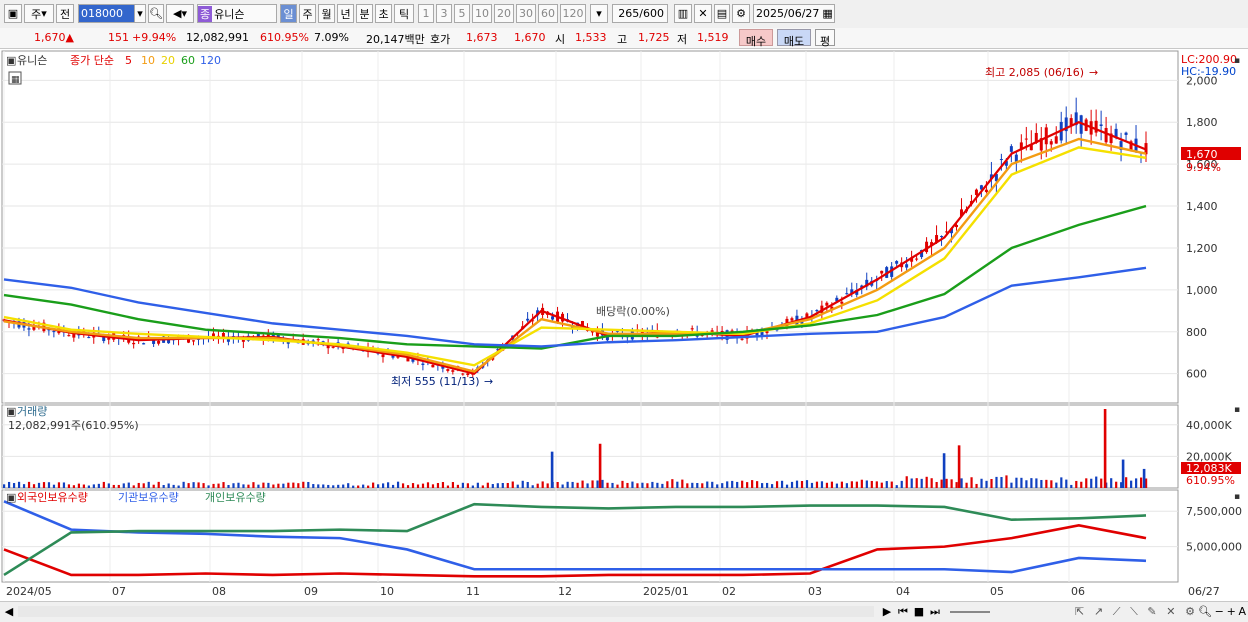  Describe the element at coordinates (919, 611) in the screenshot. I see `stop-icon: ■` at that location.